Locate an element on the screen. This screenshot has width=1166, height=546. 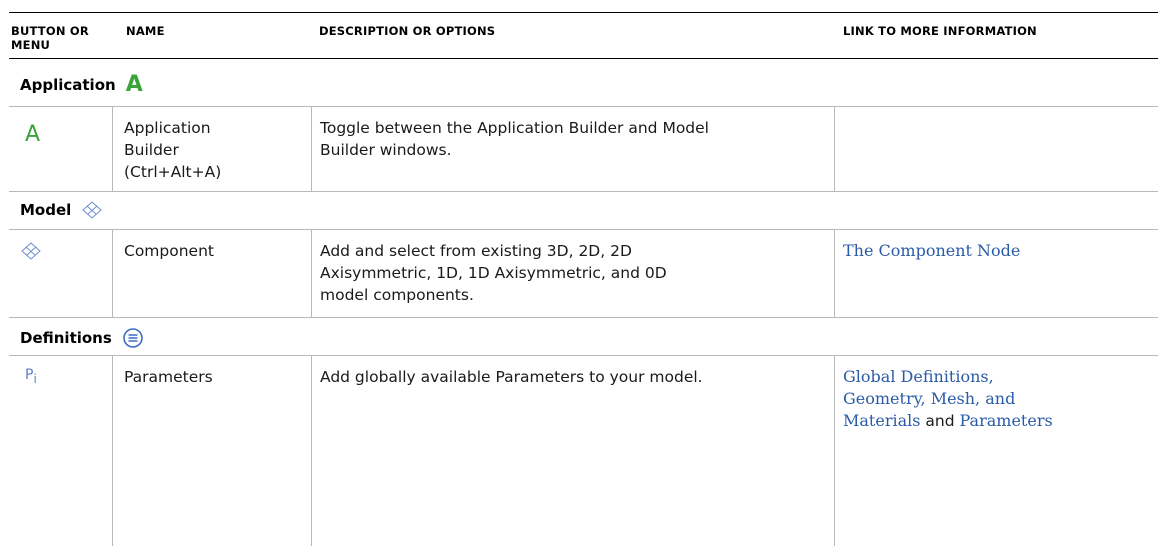
section-model: Model is located at coordinates (583, 211).